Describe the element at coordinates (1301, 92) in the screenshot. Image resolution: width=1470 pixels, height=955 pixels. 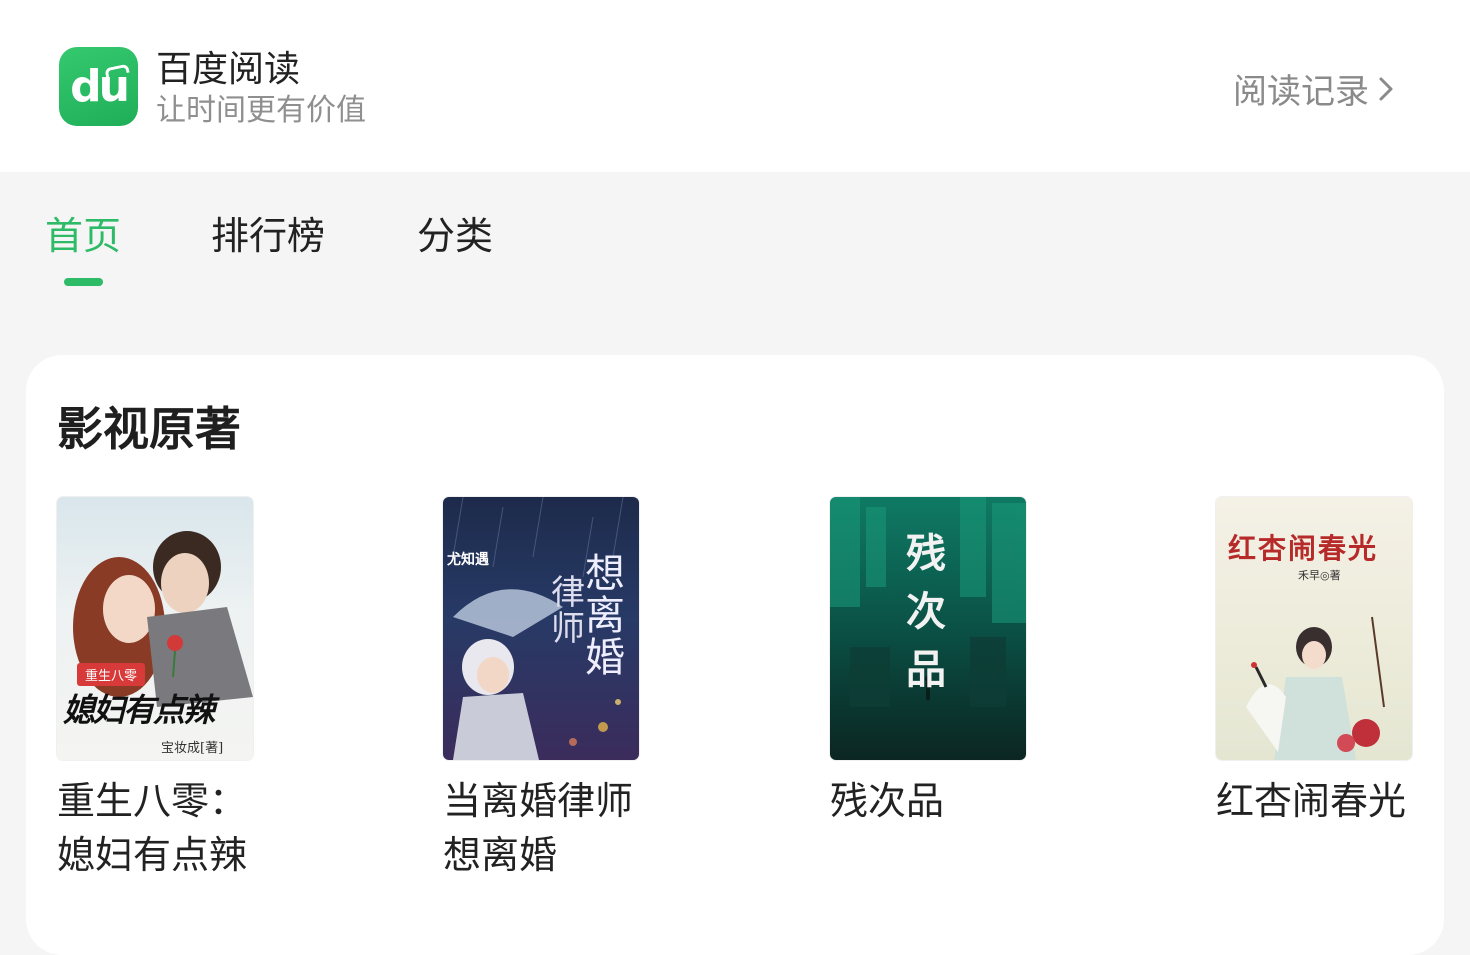
I see `reading-history-label: 阅读记录` at that location.